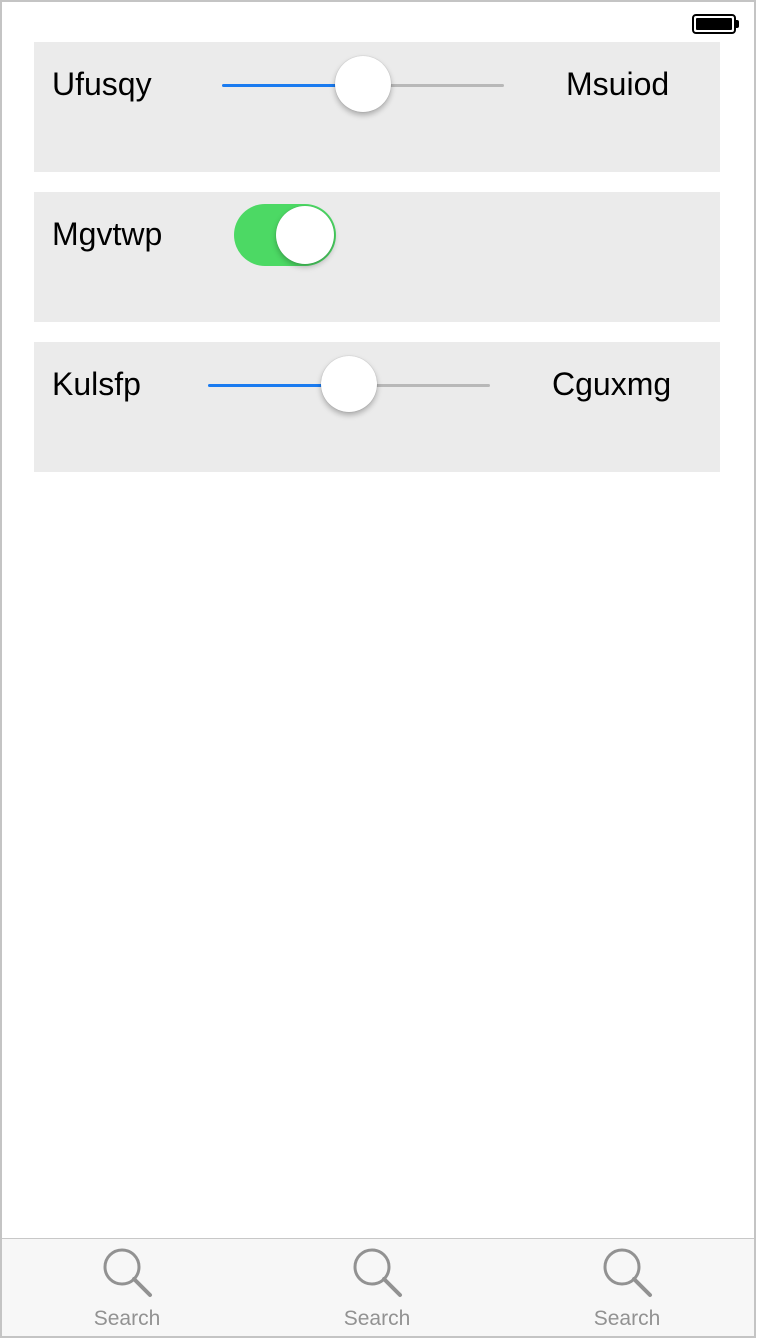 This screenshot has height=1340, width=760. I want to click on slider-ufusqy, so click(363, 85).